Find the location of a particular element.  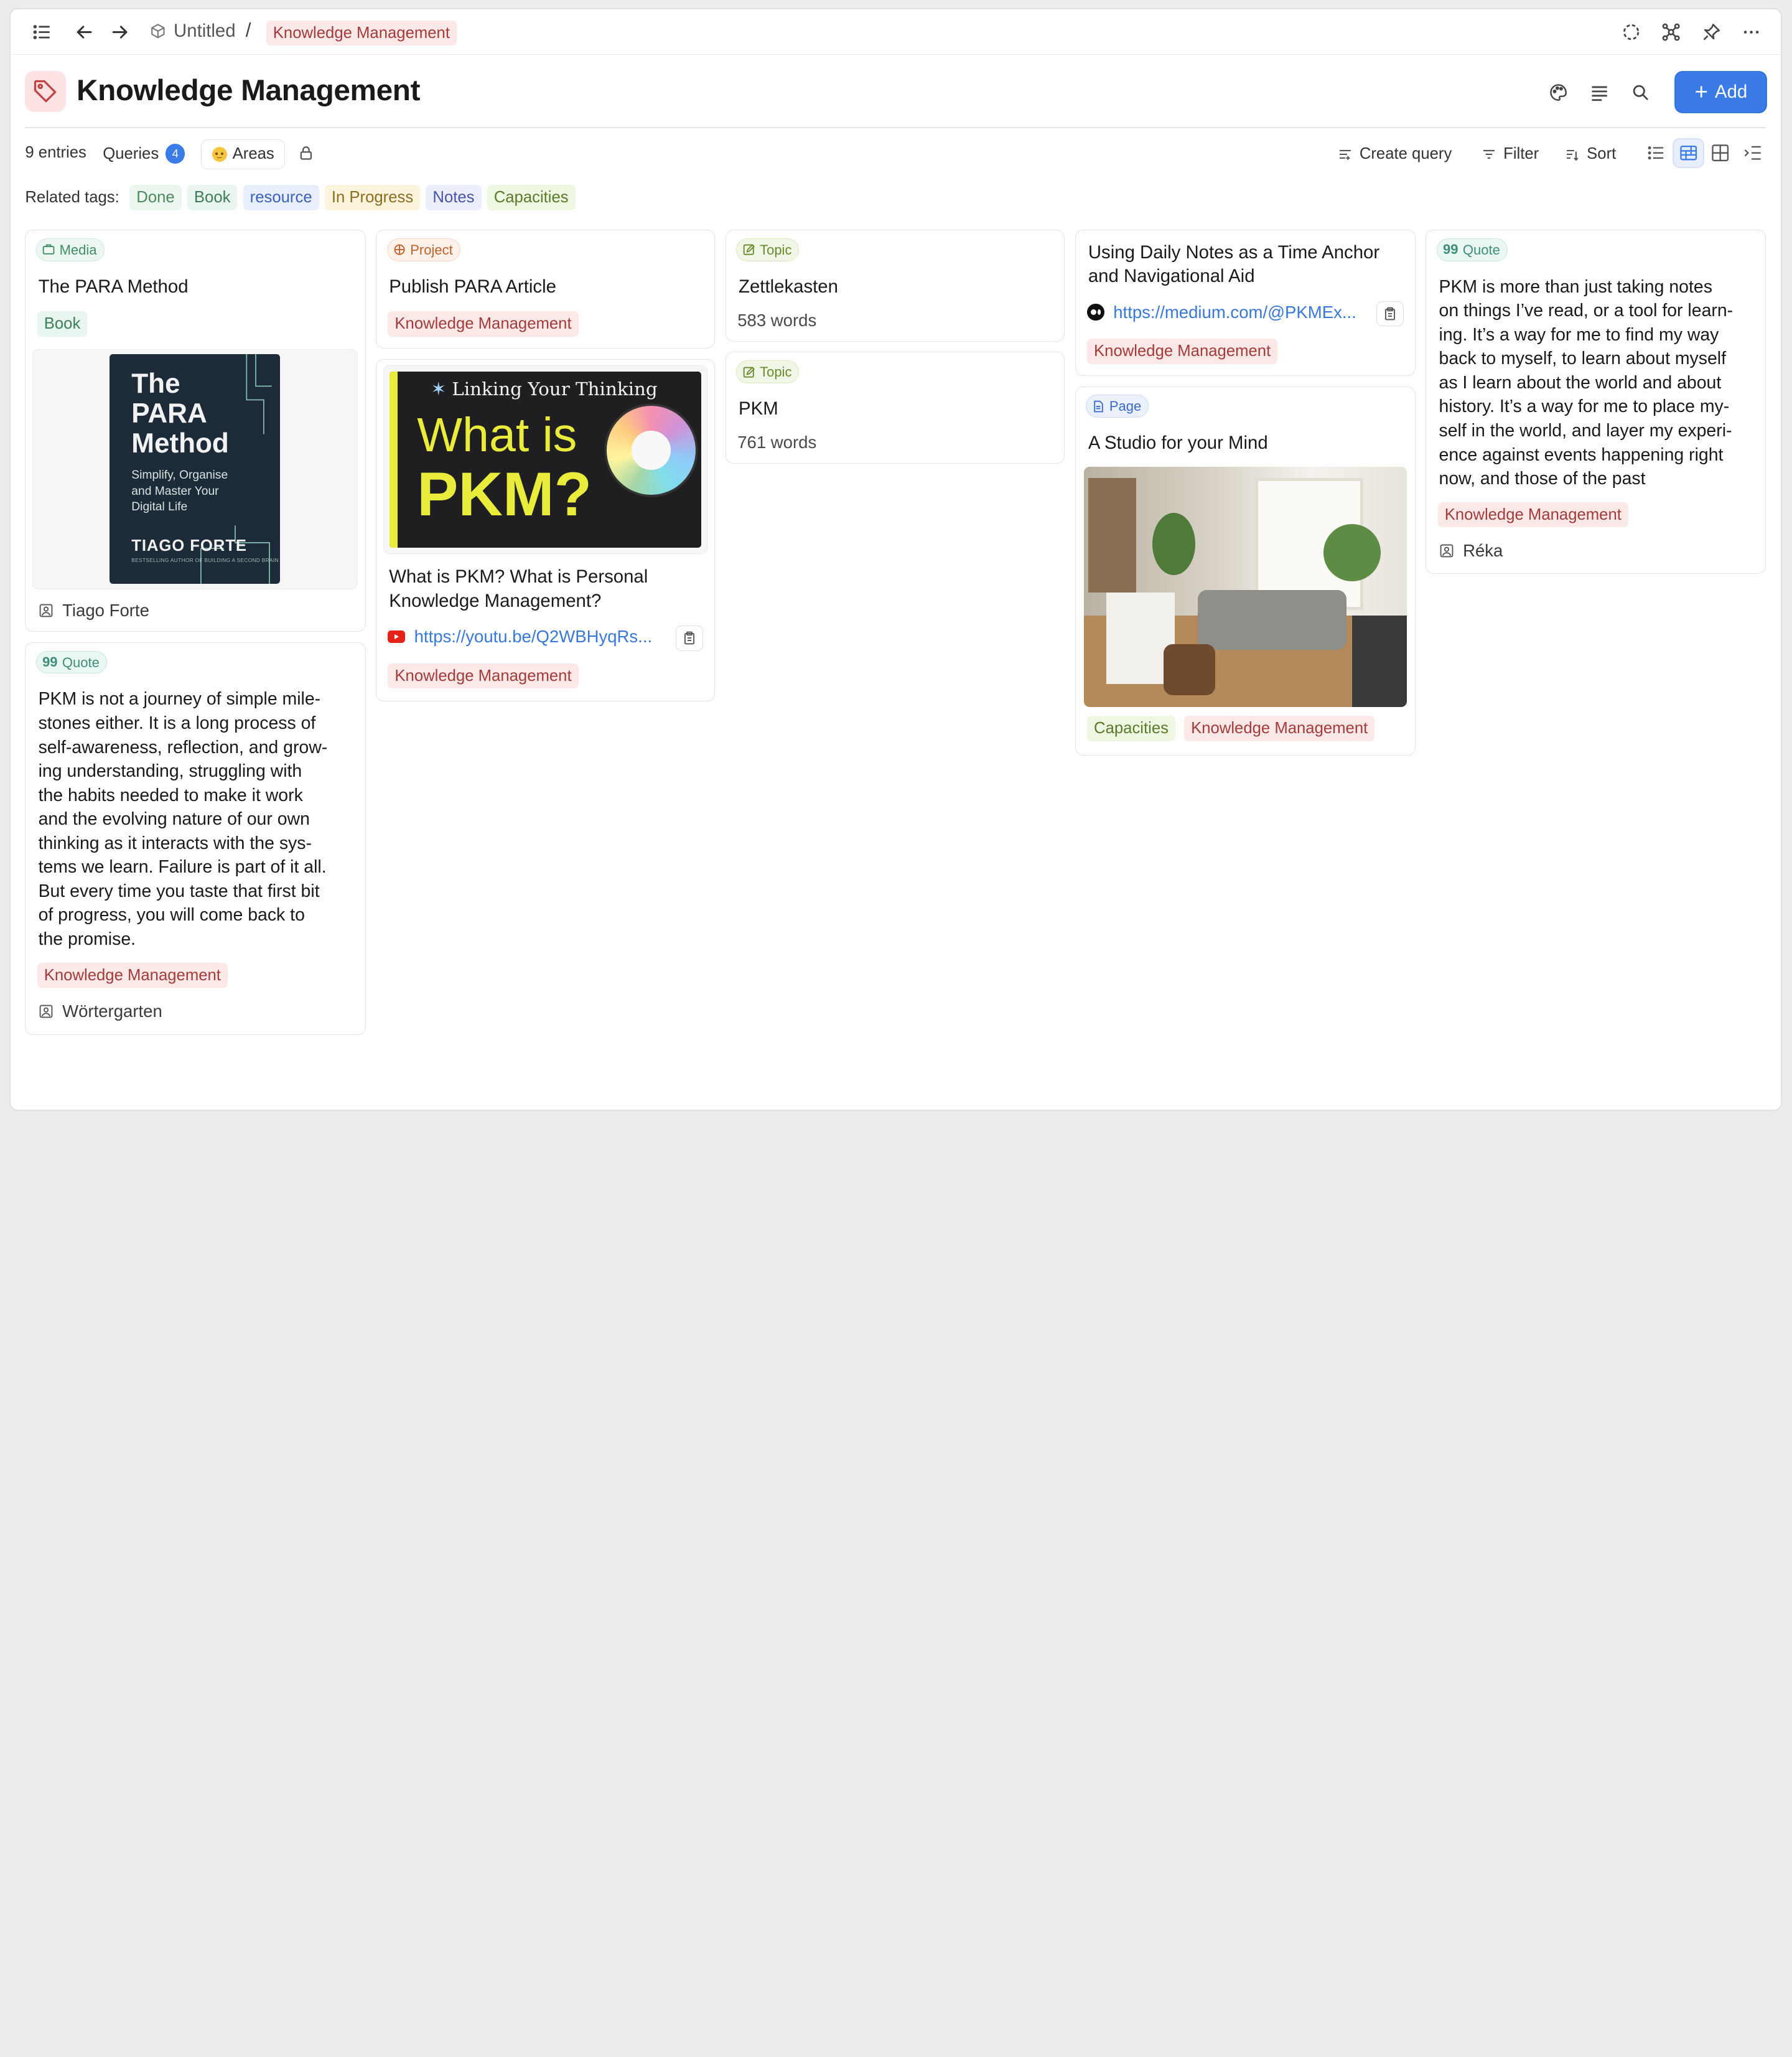

create-query-label: Create query is located at coordinates (1405, 154).